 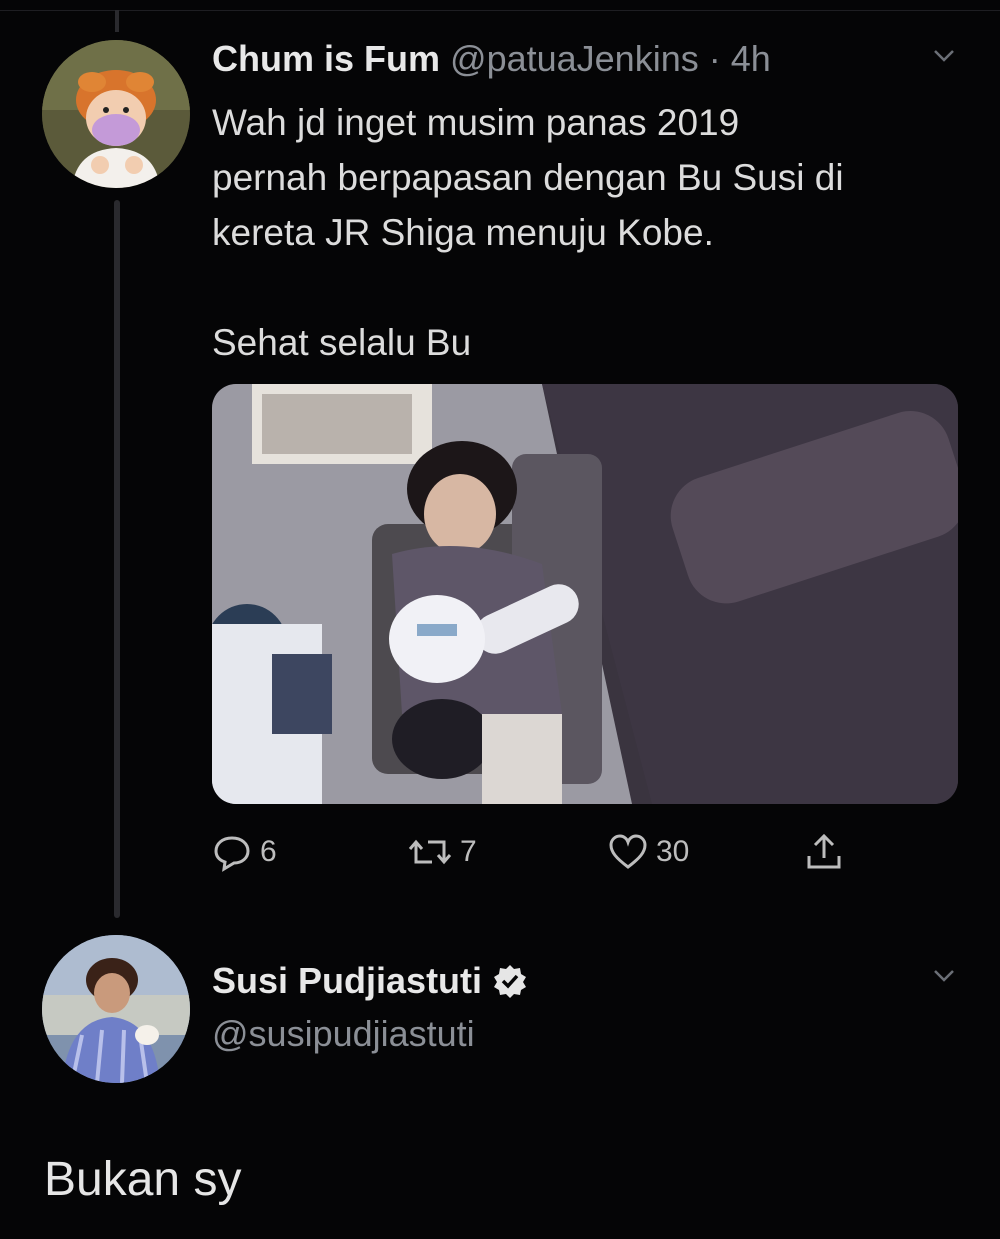 I want to click on retweet-count: 7, so click(x=468, y=851).